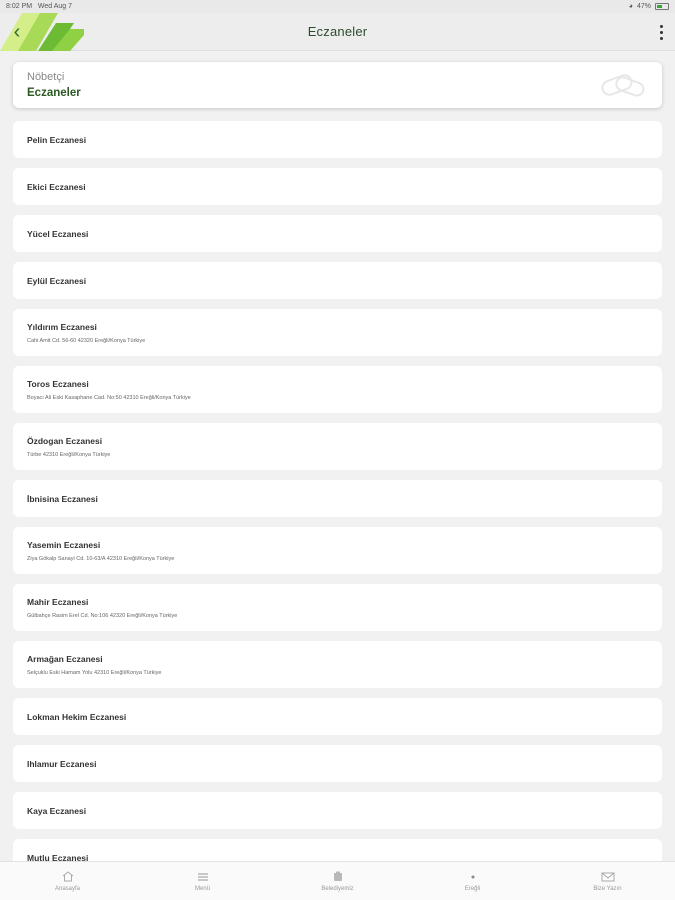 Image resolution: width=675 pixels, height=900 pixels. I want to click on status-left: 8:02 PM Wed Aug 7, so click(39, 6).